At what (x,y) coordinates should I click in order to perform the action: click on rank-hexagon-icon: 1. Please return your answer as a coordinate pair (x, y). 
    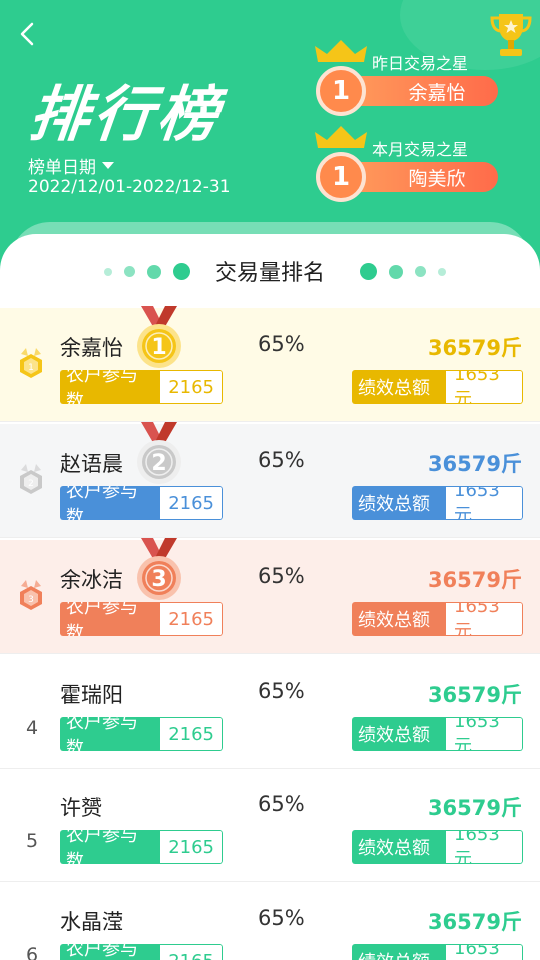
    Looking at the image, I should click on (31, 363).